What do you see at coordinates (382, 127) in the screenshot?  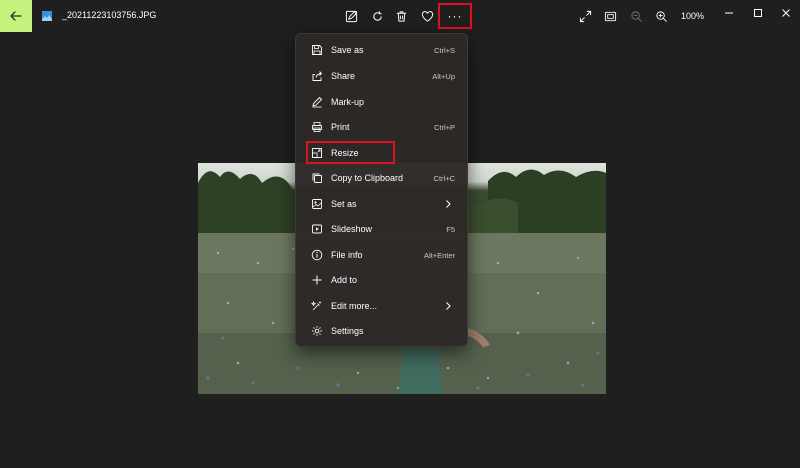 I see `menu-item-print: Print Ctrl+P` at bounding box center [382, 127].